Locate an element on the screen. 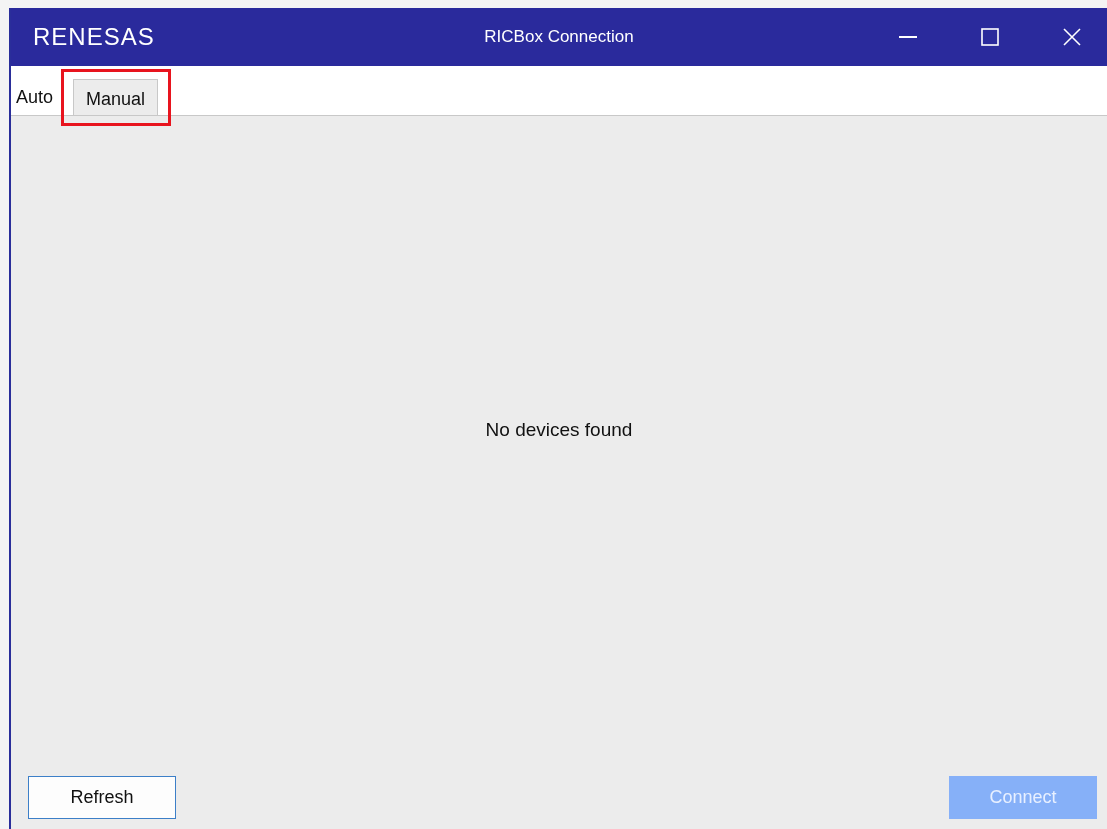 Image resolution: width=1107 pixels, height=829 pixels. tab: Manual is located at coordinates (116, 97).